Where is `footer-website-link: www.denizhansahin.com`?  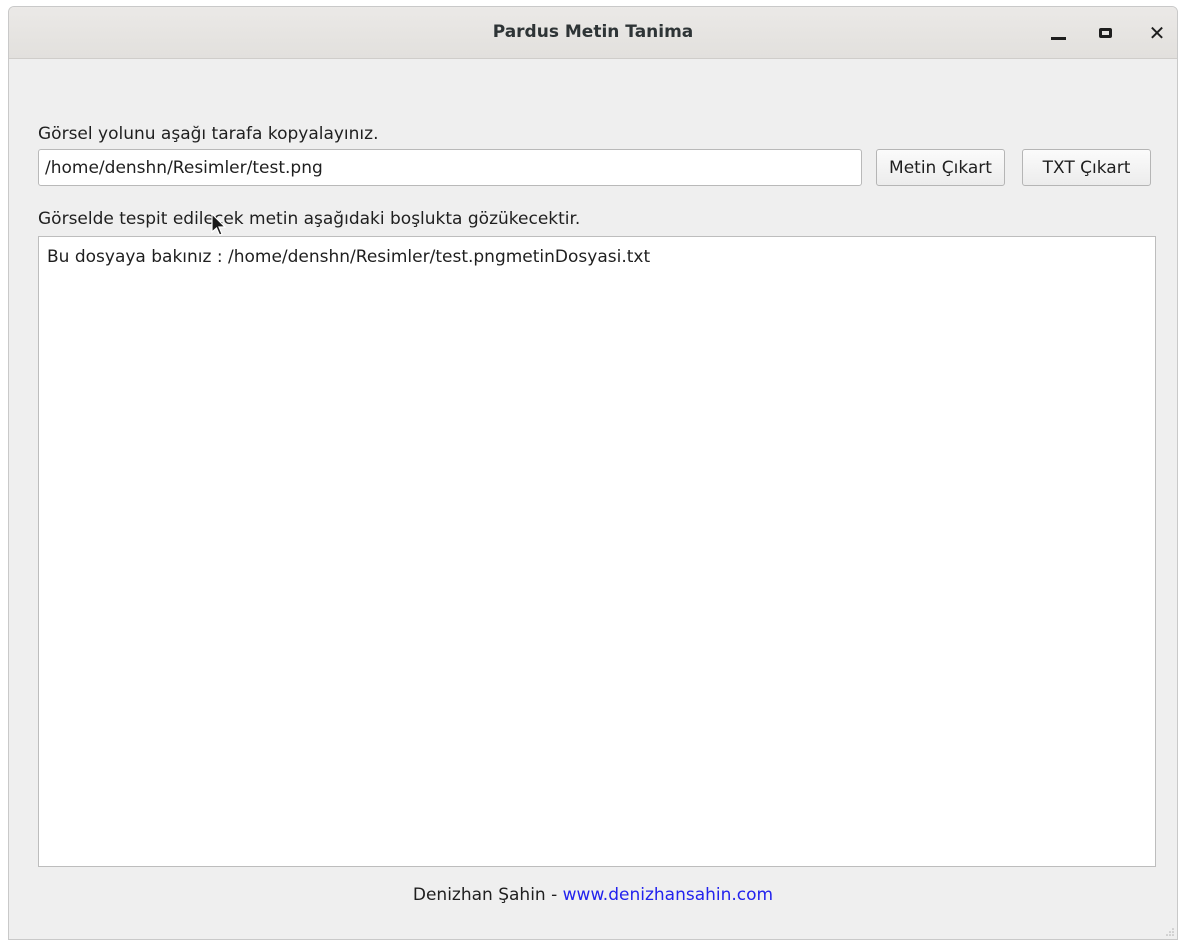
footer-website-link: www.denizhansahin.com is located at coordinates (668, 895).